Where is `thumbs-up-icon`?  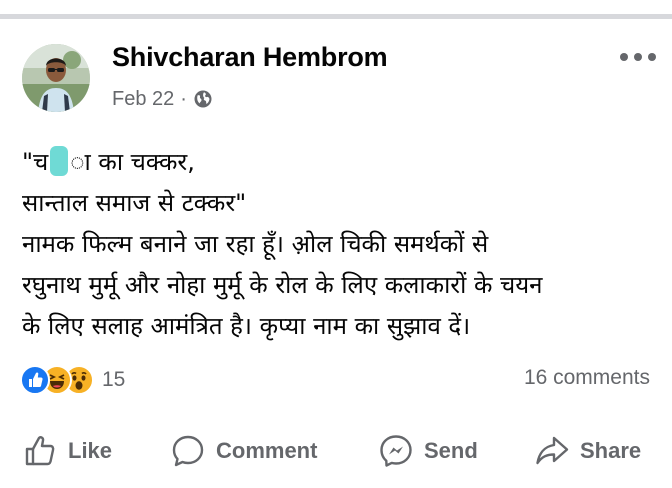
thumbs-up-icon is located at coordinates (40, 451).